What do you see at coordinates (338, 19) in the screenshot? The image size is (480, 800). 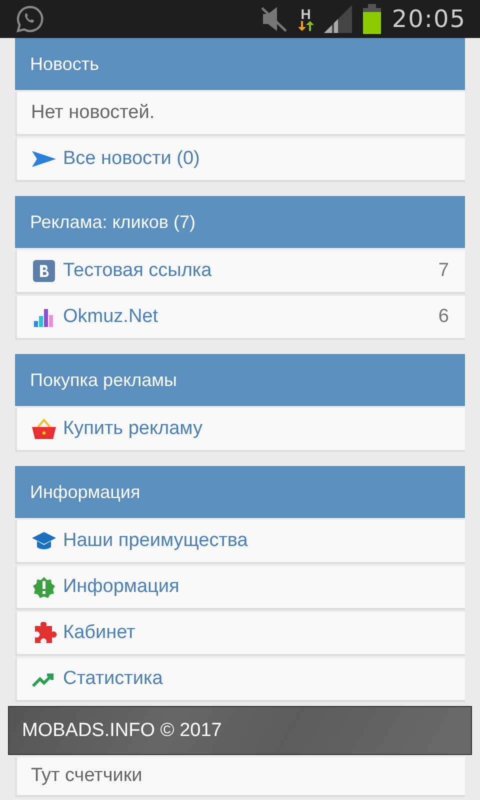 I see `signal-icon` at bounding box center [338, 19].